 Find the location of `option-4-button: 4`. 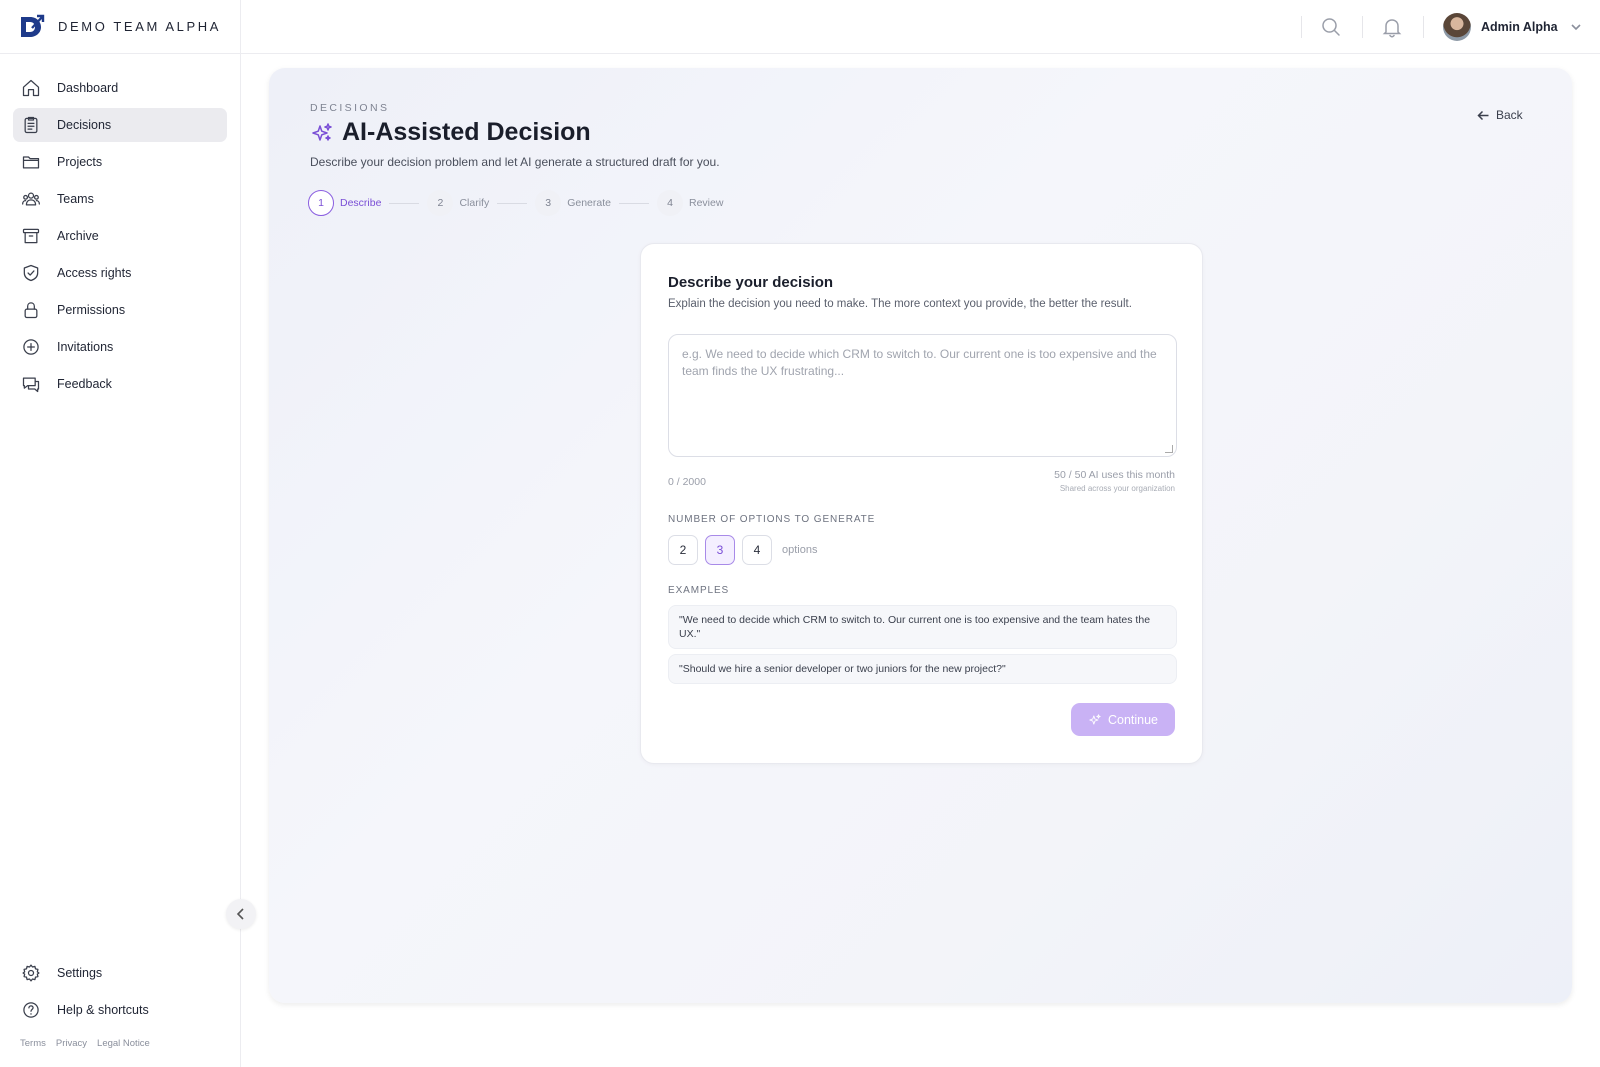

option-4-button: 4 is located at coordinates (757, 550).